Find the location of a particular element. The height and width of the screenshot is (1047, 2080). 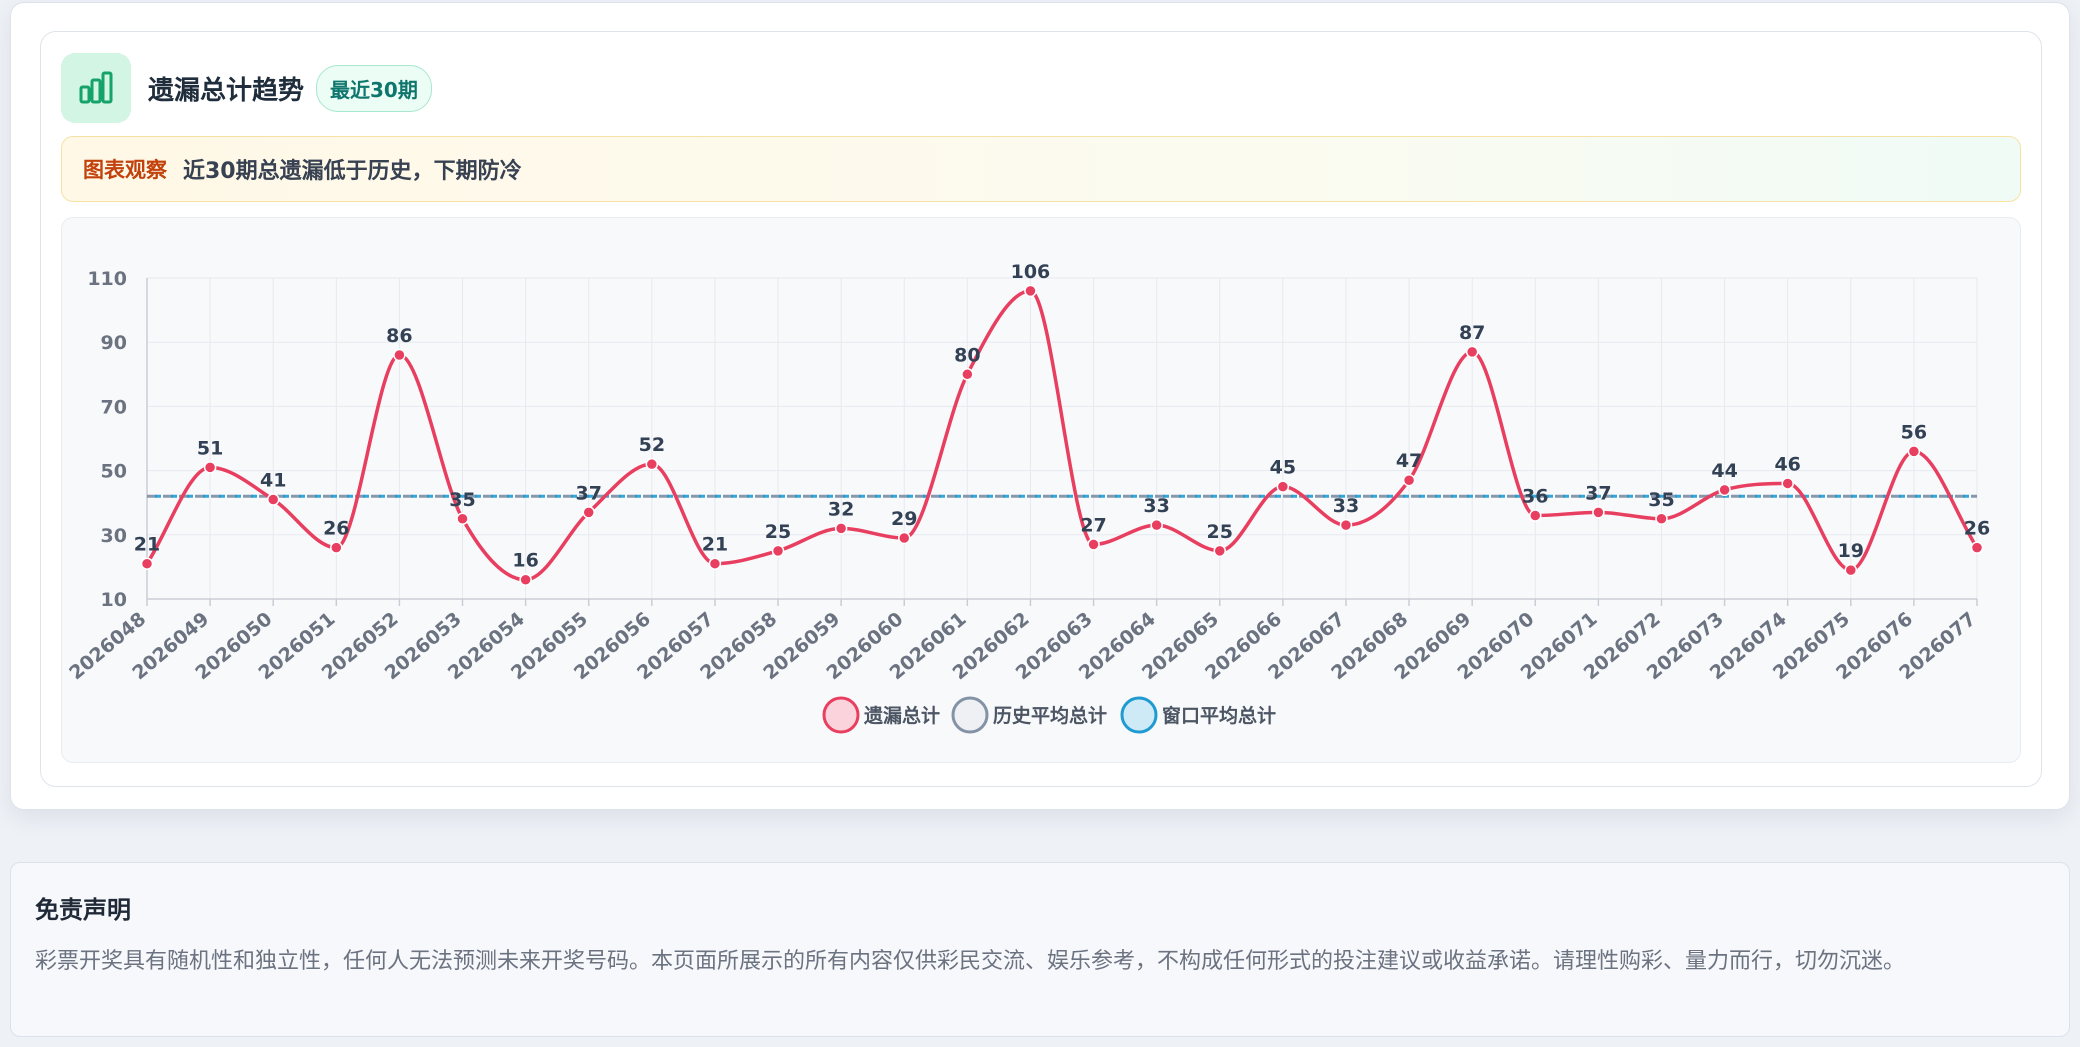

legend-label: 遗漏总计 is located at coordinates (901, 715).